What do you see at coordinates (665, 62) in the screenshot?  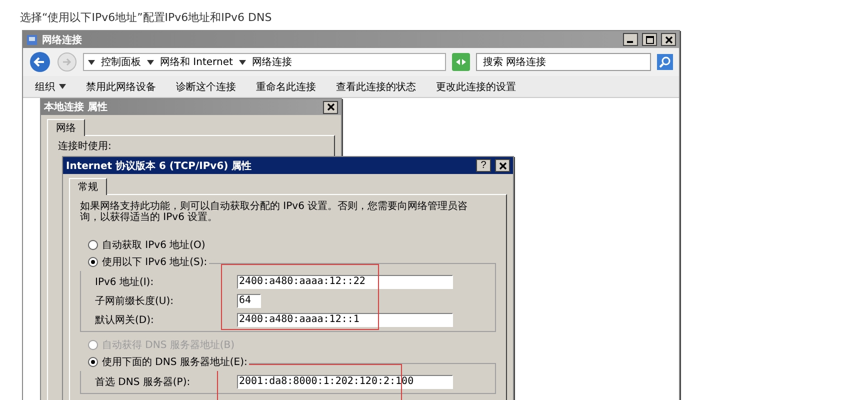 I see `search-icon` at bounding box center [665, 62].